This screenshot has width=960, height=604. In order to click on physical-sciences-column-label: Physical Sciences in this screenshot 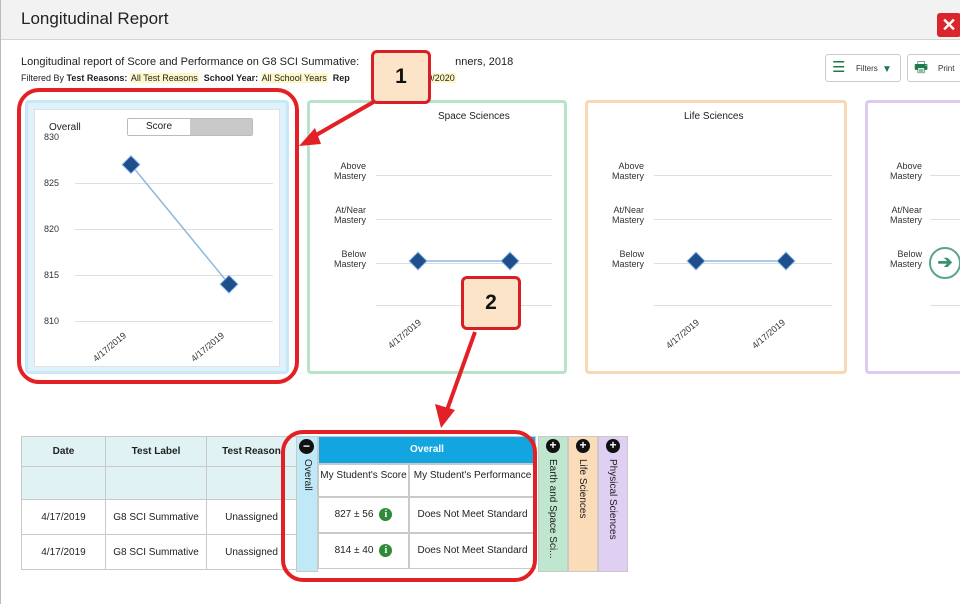, I will do `click(612, 499)`.